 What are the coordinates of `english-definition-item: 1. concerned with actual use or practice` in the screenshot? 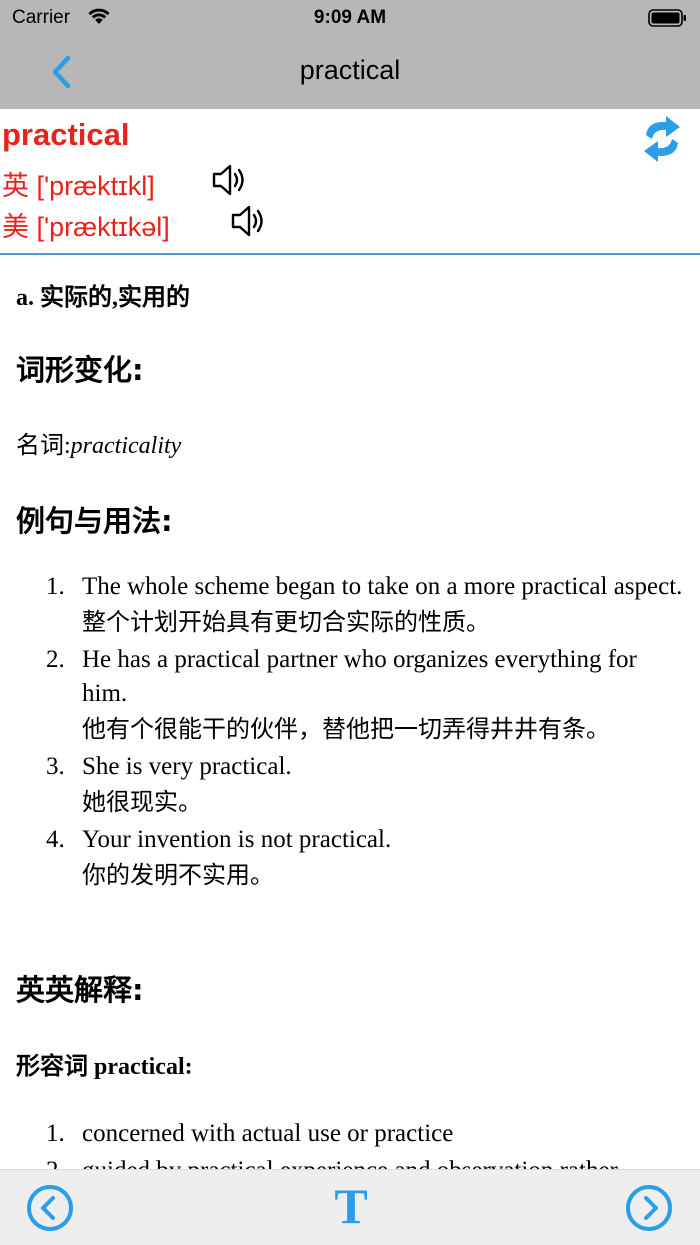 It's located at (350, 1134).